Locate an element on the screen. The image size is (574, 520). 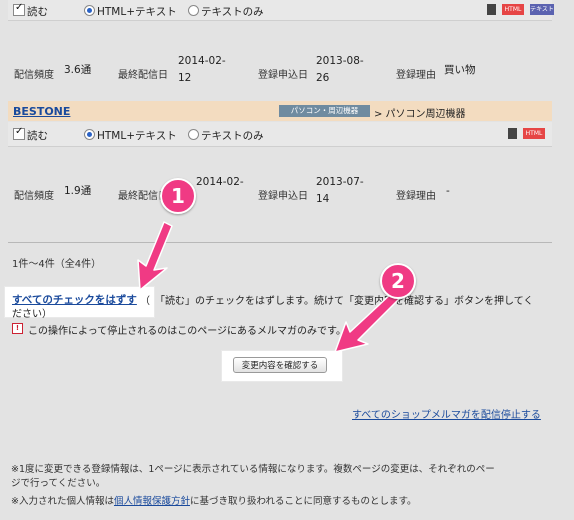
annotation-marker-2: 2 is located at coordinates (398, 281).